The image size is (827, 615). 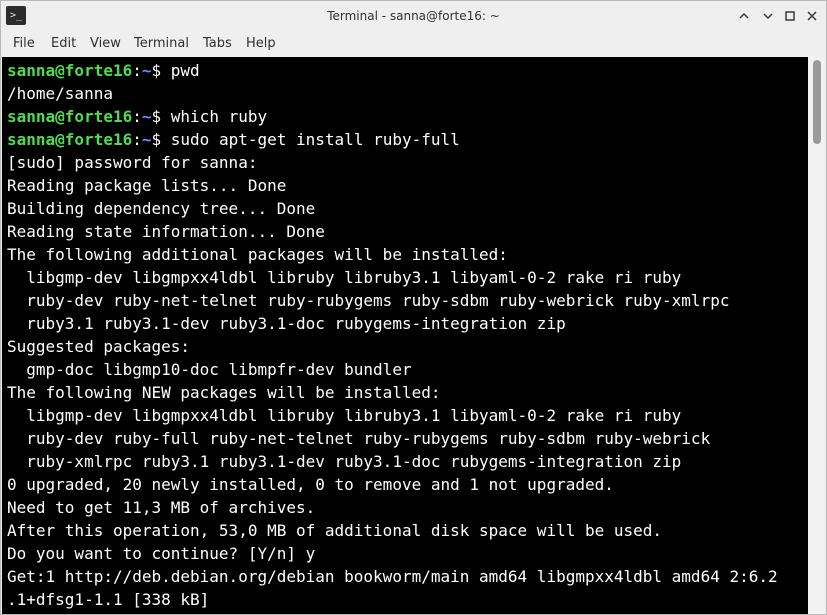 I want to click on command-text: which ruby, so click(x=219, y=116).